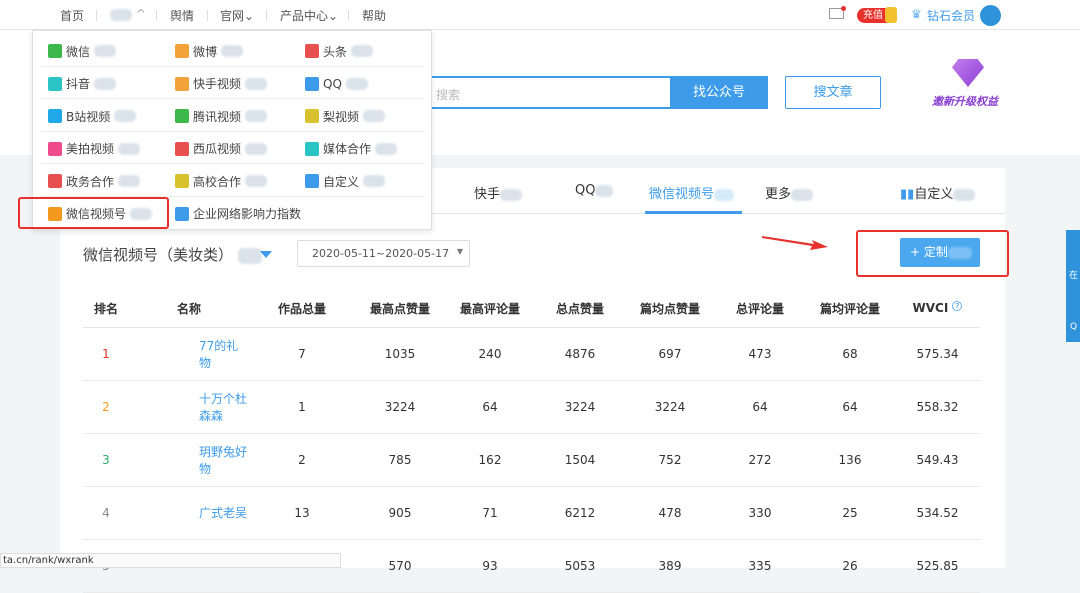 The image size is (1080, 593). I want to click on nav-products: 产品中心⌄, so click(309, 15).